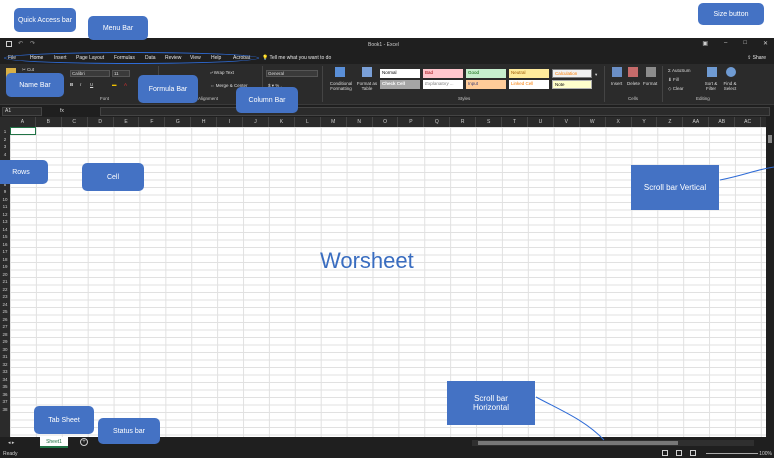 Image resolution: width=774 pixels, height=458 pixels. What do you see at coordinates (5, 290) in the screenshot?
I see `row-header-22: 22` at bounding box center [5, 290].